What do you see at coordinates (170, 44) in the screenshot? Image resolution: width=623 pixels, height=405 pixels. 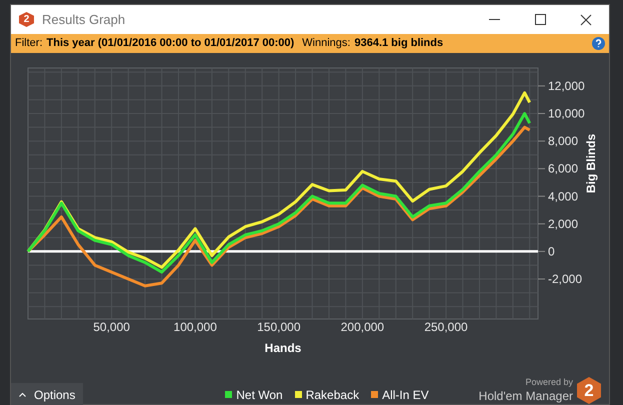 I see `filter-value: This year (01/01/2016 00:00 to 01/01/2017 00:00)` at bounding box center [170, 44].